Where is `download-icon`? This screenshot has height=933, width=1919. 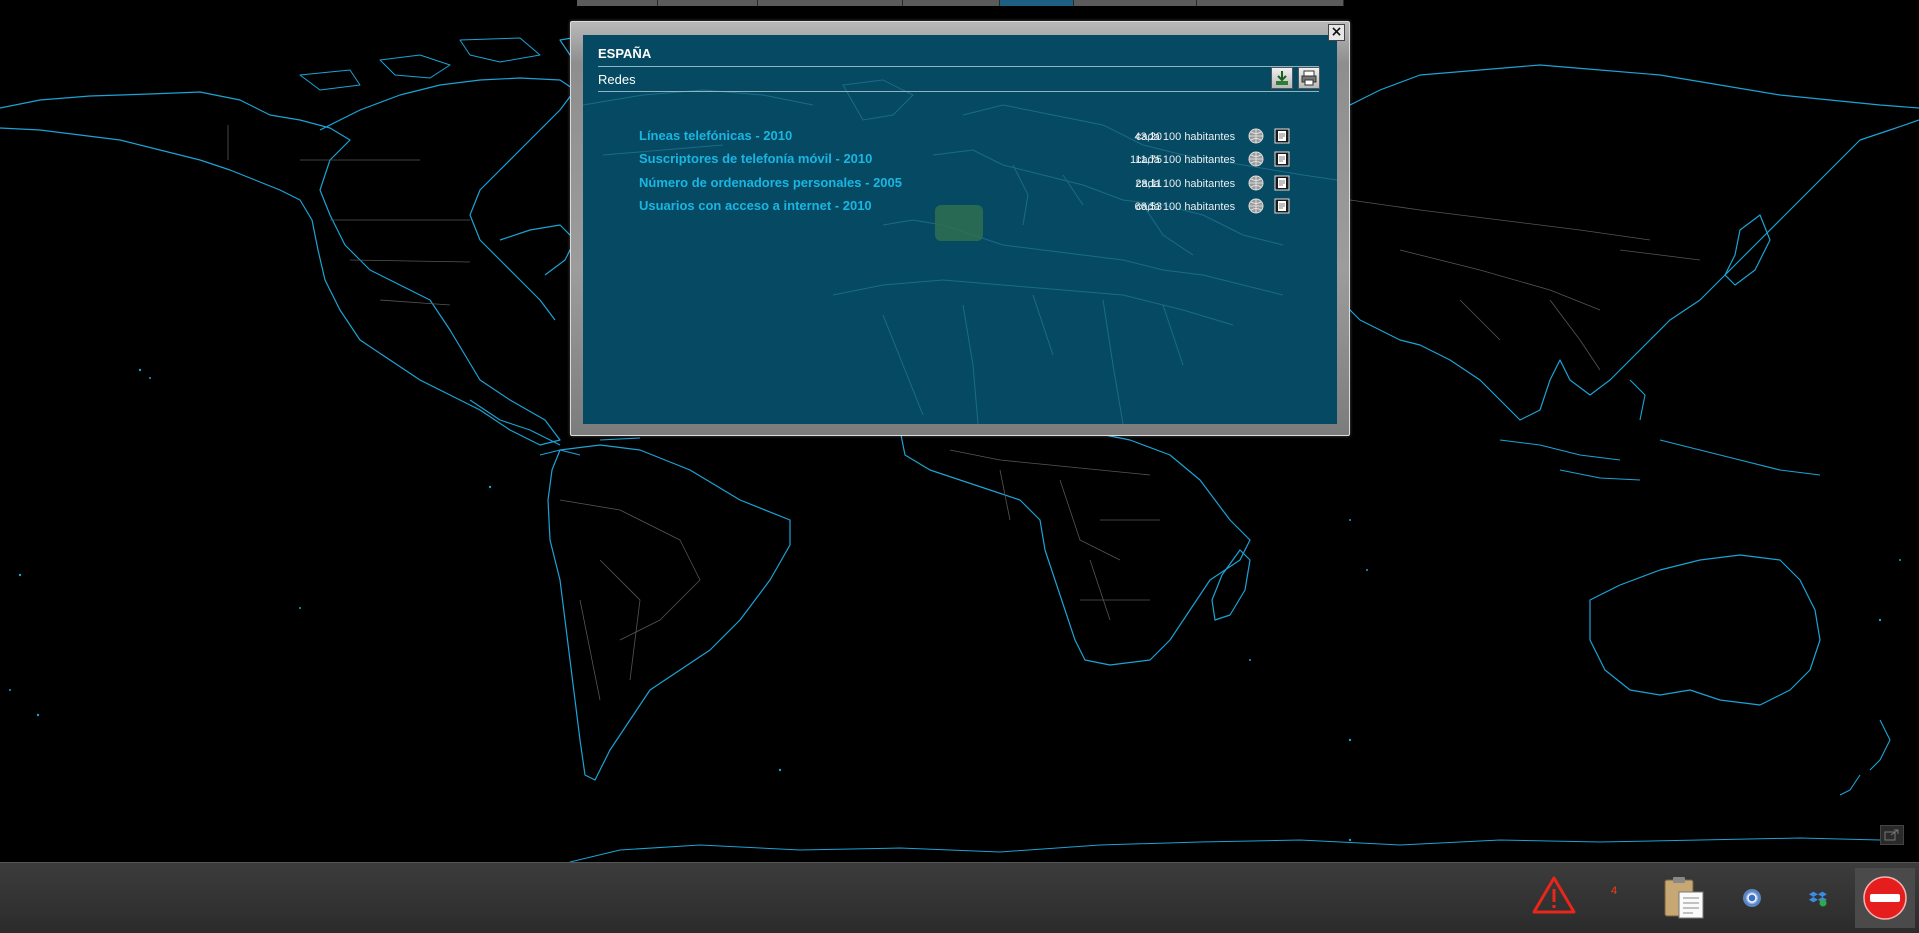 download-icon is located at coordinates (1282, 78).